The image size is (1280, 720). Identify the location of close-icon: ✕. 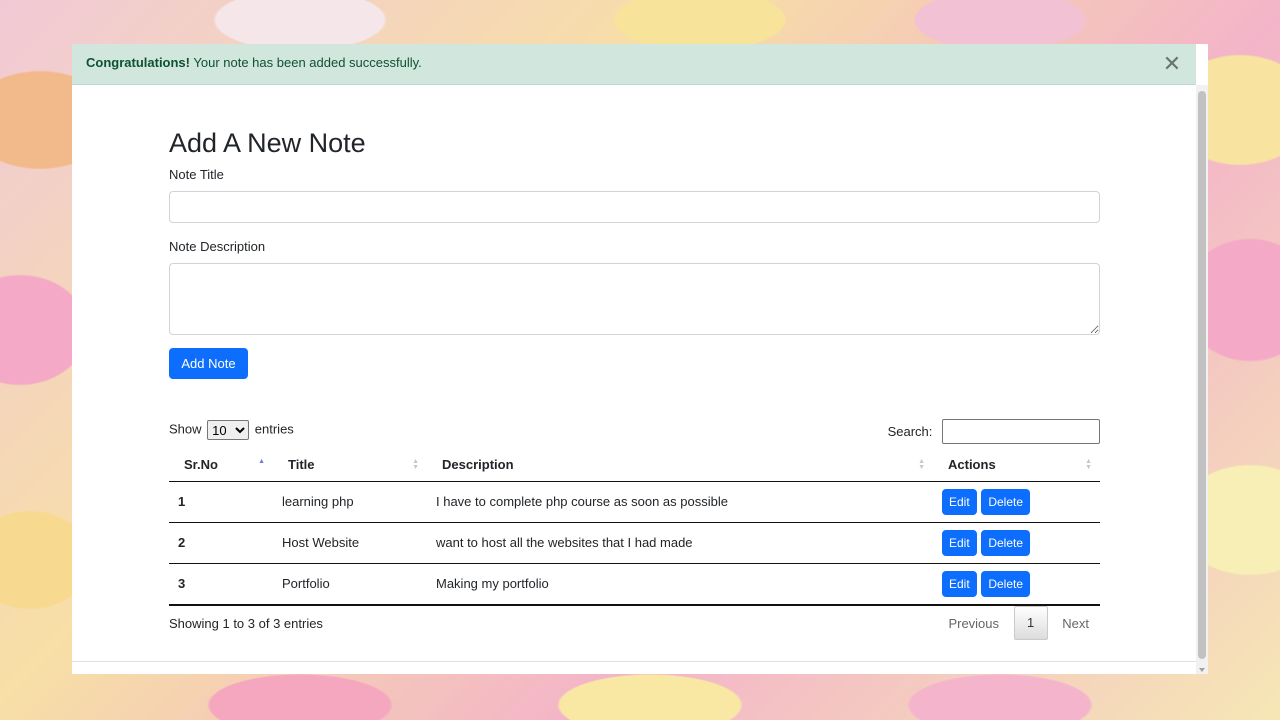
(1172, 64).